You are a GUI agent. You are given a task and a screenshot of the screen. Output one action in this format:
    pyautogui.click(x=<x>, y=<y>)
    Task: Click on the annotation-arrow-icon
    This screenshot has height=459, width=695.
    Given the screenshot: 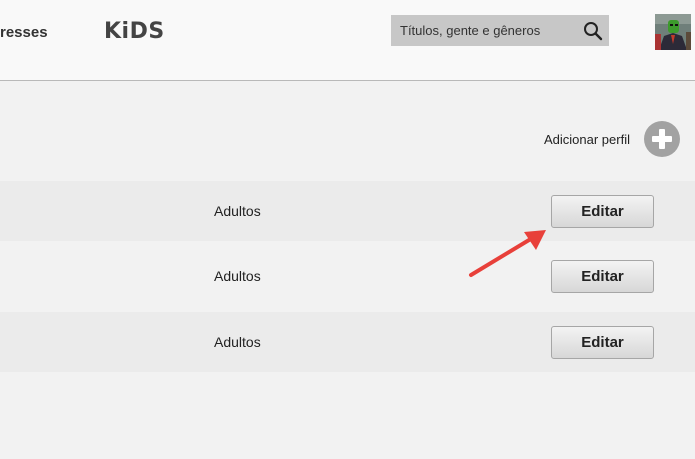 What is the action you would take?
    pyautogui.click(x=507, y=253)
    